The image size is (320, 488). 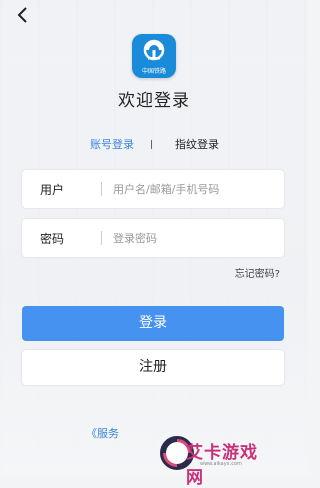 I want to click on app-logo: 中国铁路, so click(x=154, y=56).